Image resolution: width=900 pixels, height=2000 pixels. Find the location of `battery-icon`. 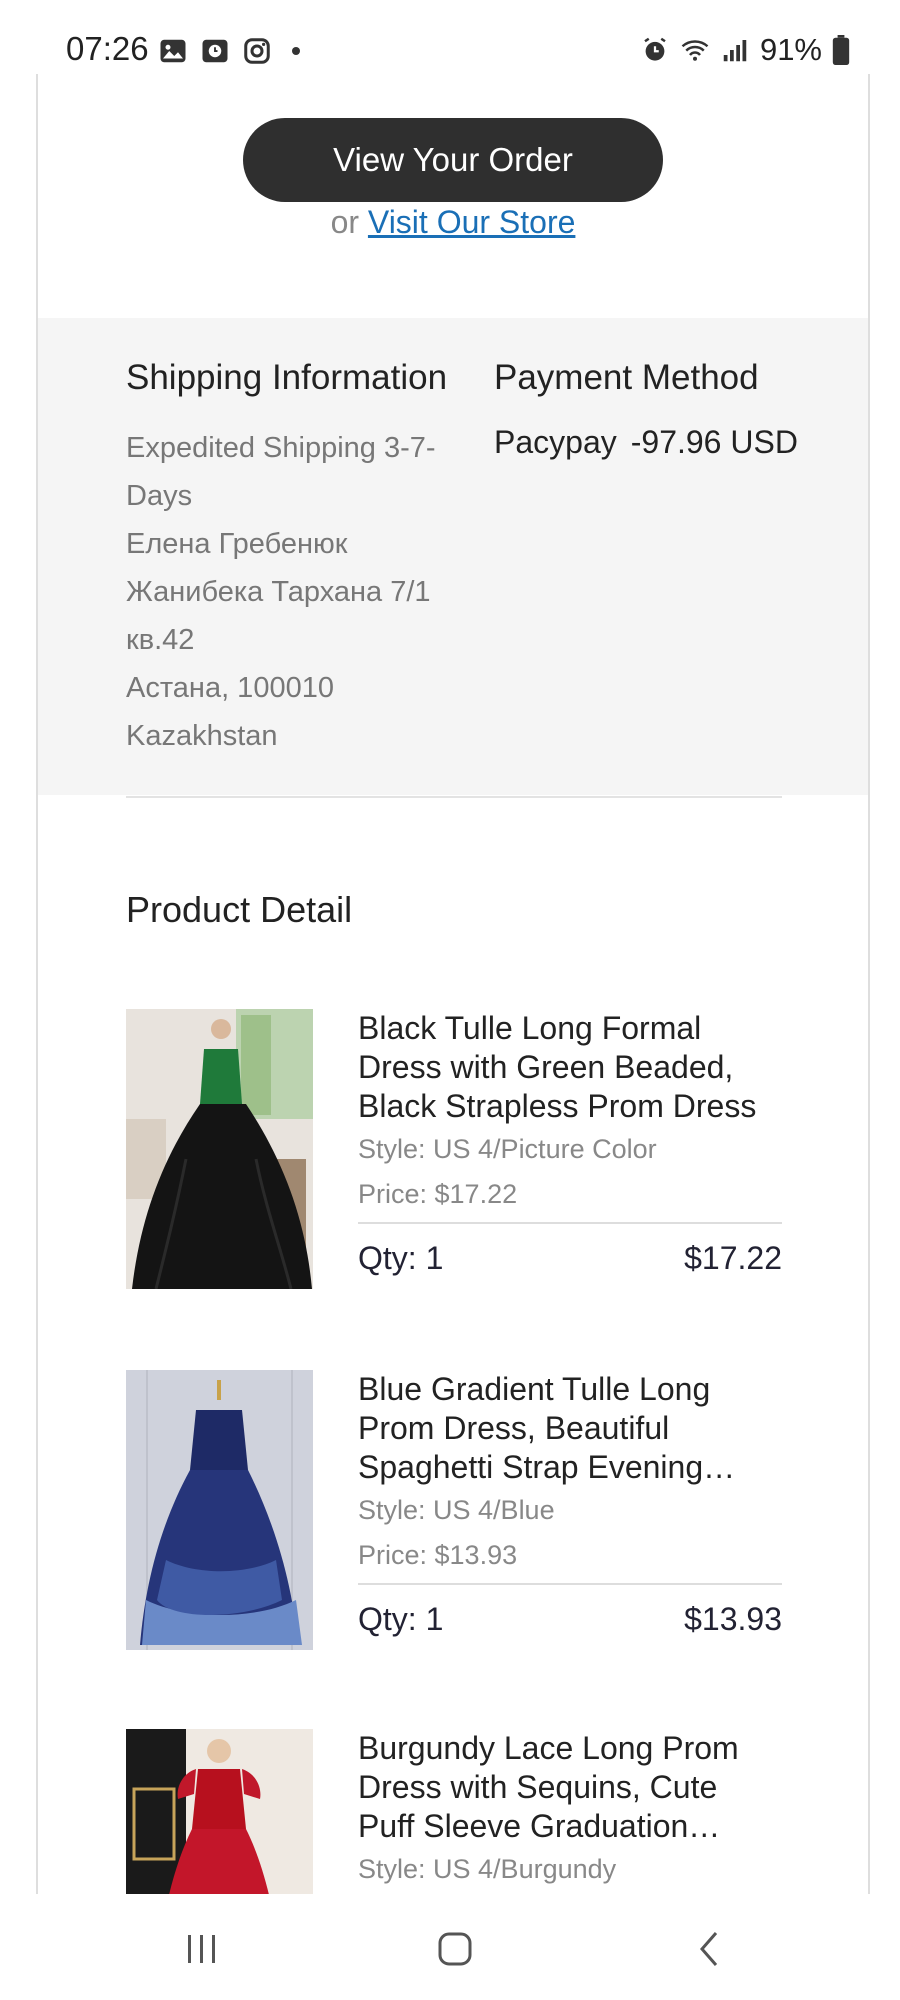

battery-icon is located at coordinates (841, 50).